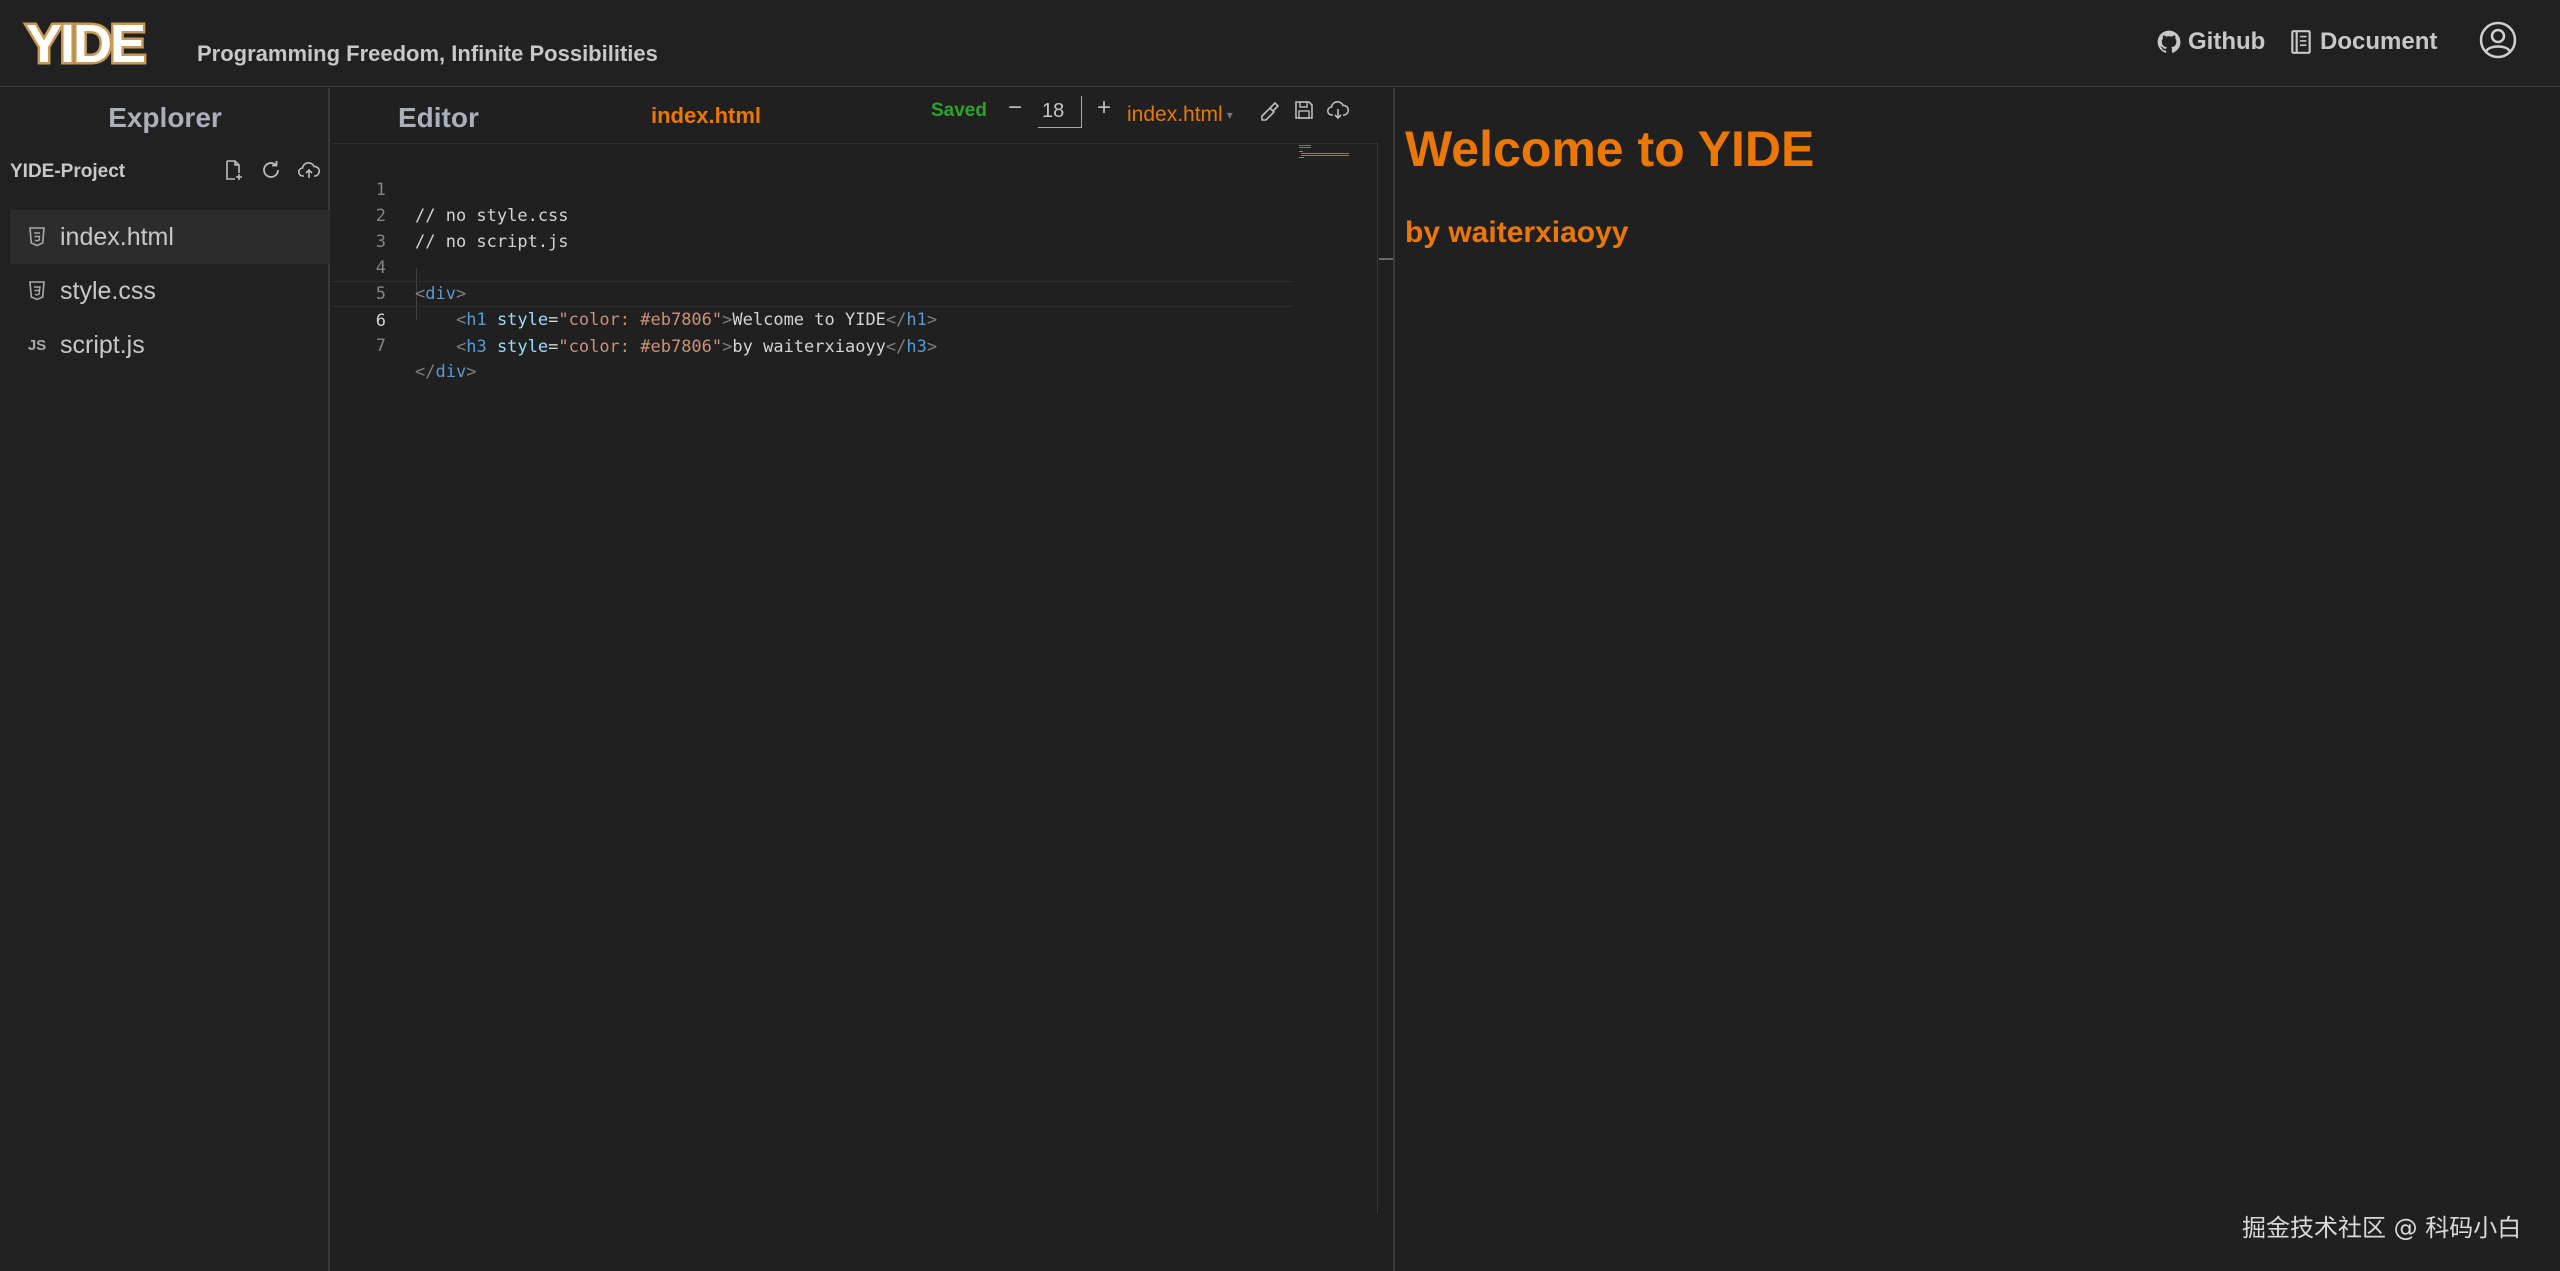  Describe the element at coordinates (108, 290) in the screenshot. I see `file-name: style.css` at that location.